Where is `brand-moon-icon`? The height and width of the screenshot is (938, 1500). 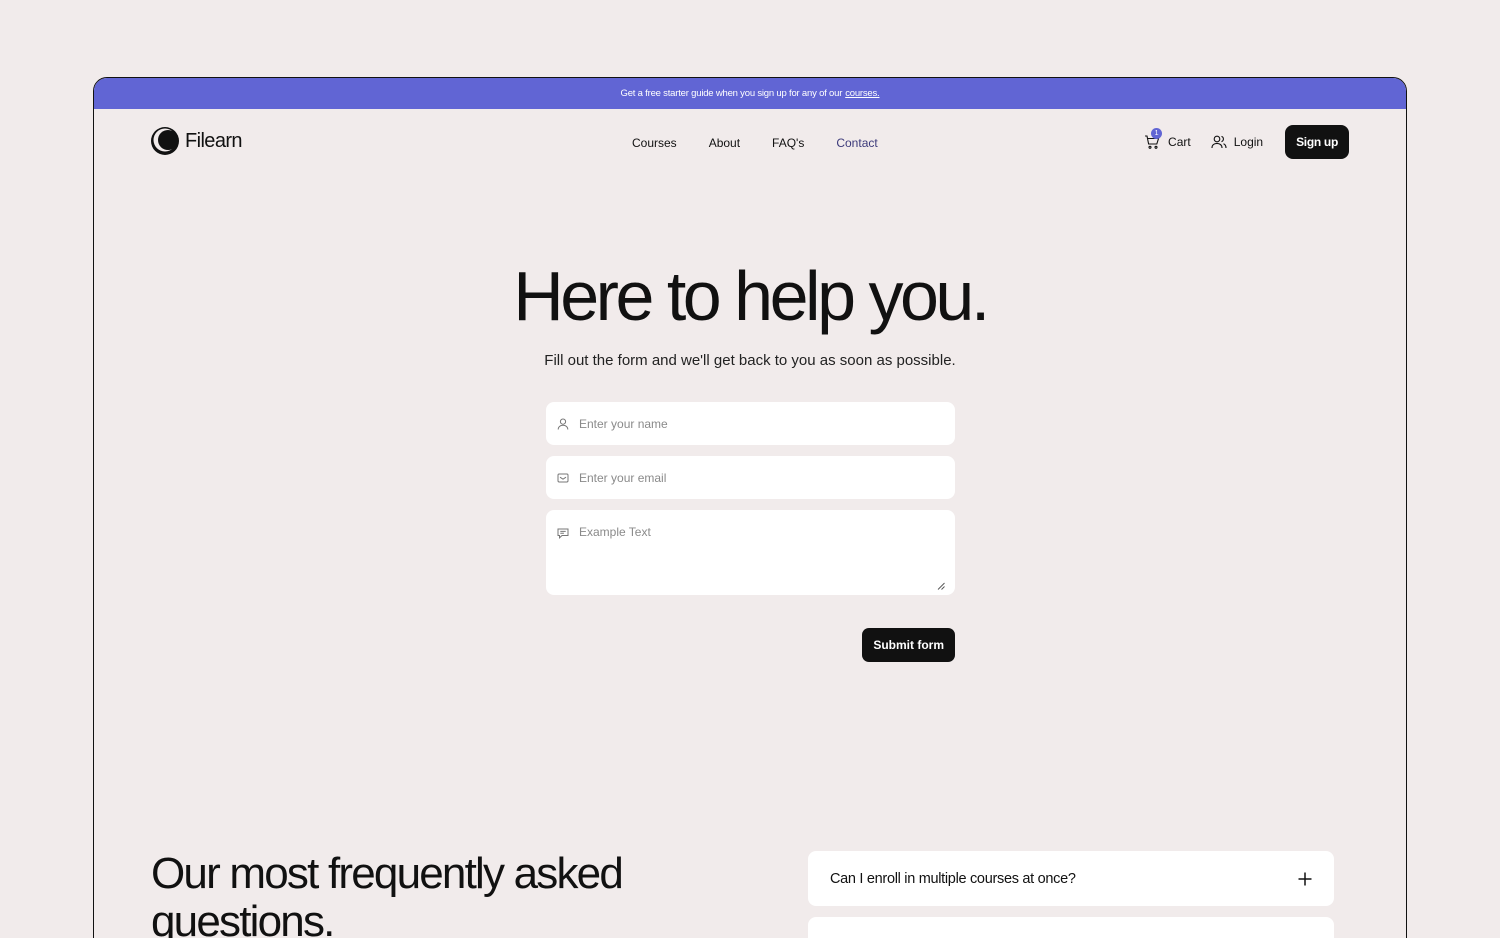
brand-moon-icon is located at coordinates (165, 141).